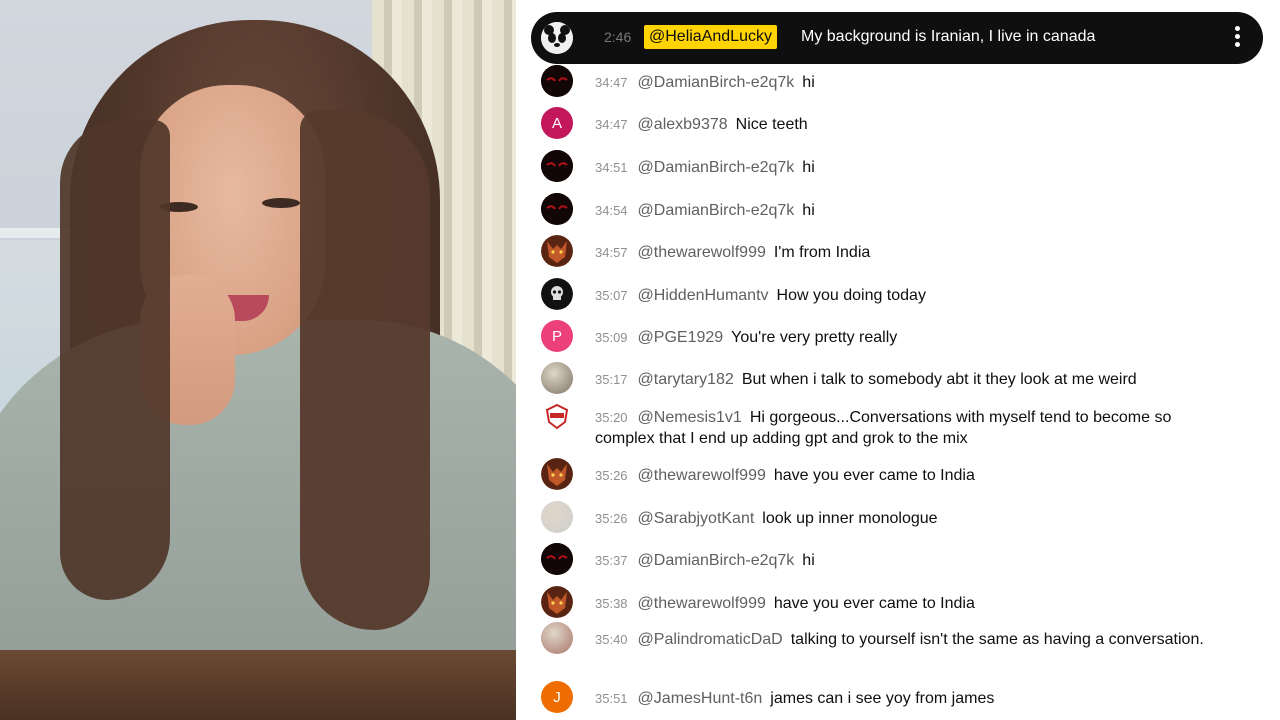  What do you see at coordinates (611, 252) in the screenshot?
I see `timestamp: 34:57` at bounding box center [611, 252].